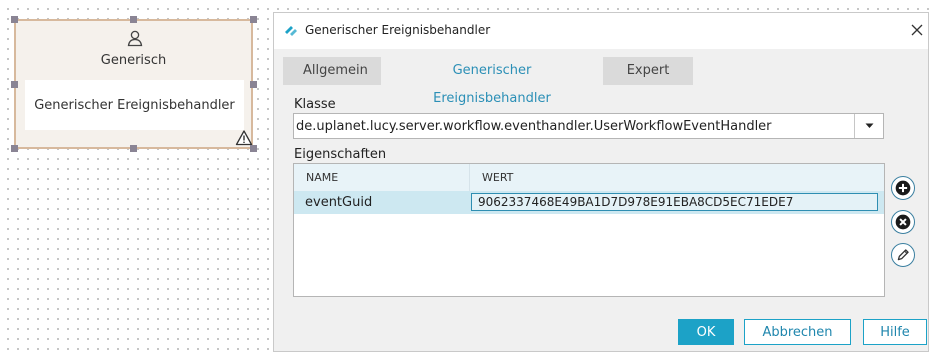  I want to click on resize-handle-ne, so click(253, 19).